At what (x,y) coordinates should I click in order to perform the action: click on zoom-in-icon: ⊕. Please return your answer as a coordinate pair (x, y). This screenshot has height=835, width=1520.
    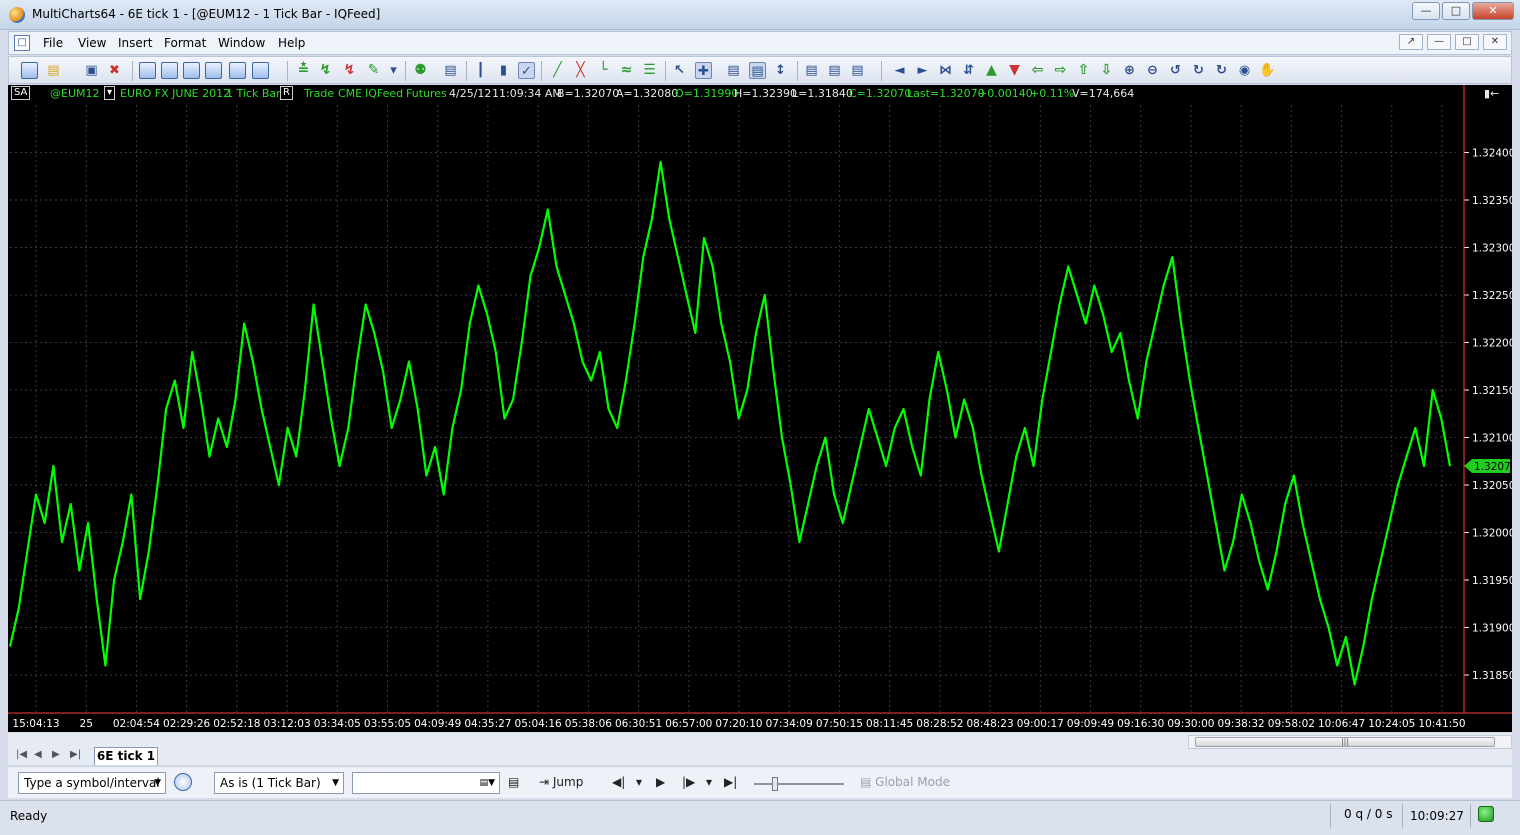
    Looking at the image, I should click on (1129, 70).